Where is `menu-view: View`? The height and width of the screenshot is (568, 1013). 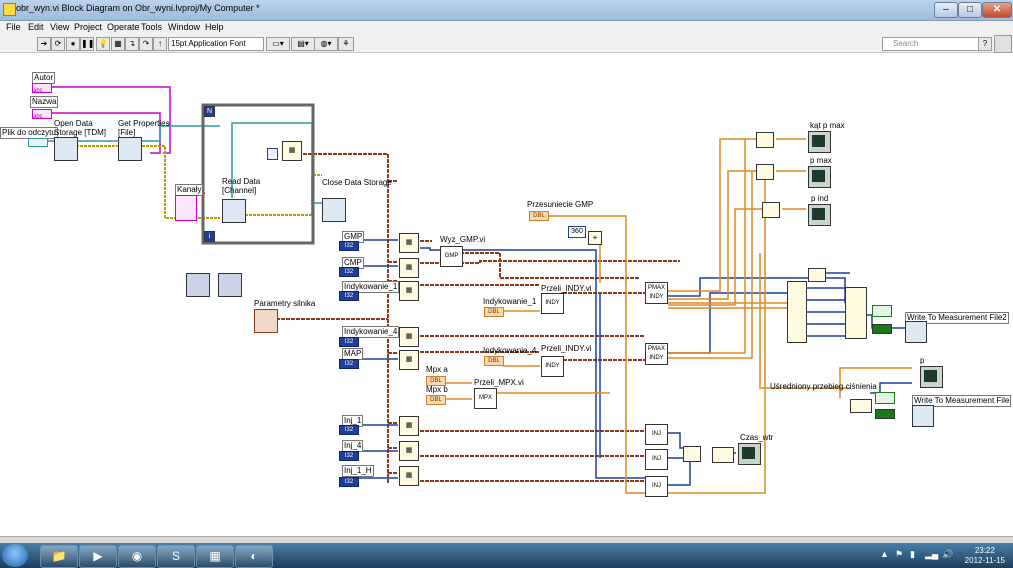
menu-view: View is located at coordinates (59, 27).